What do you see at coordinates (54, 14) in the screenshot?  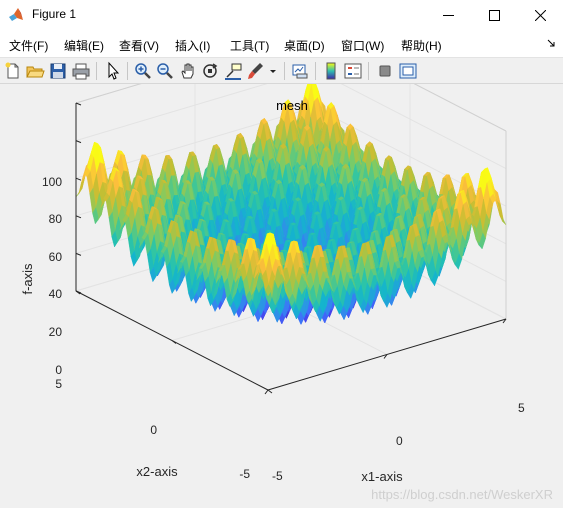 I see `window-title: Figure 1` at bounding box center [54, 14].